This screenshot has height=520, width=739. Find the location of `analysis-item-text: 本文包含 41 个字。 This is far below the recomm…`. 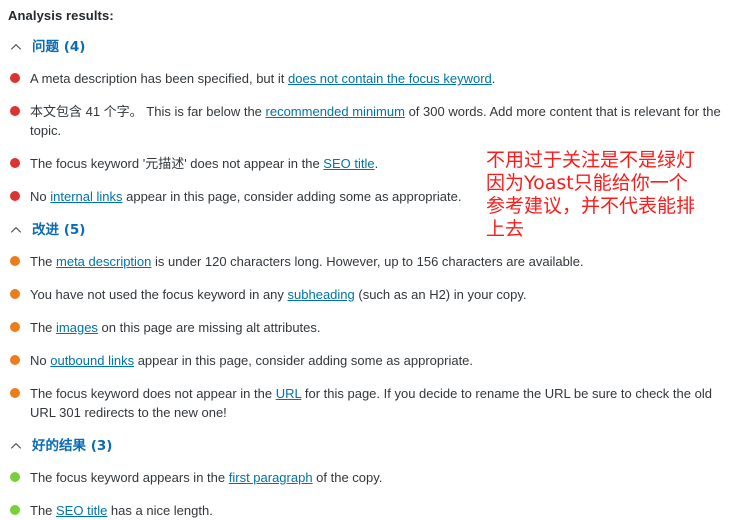

analysis-item-text: 本文包含 41 个字。 This is far below the recomm… is located at coordinates (383, 121).